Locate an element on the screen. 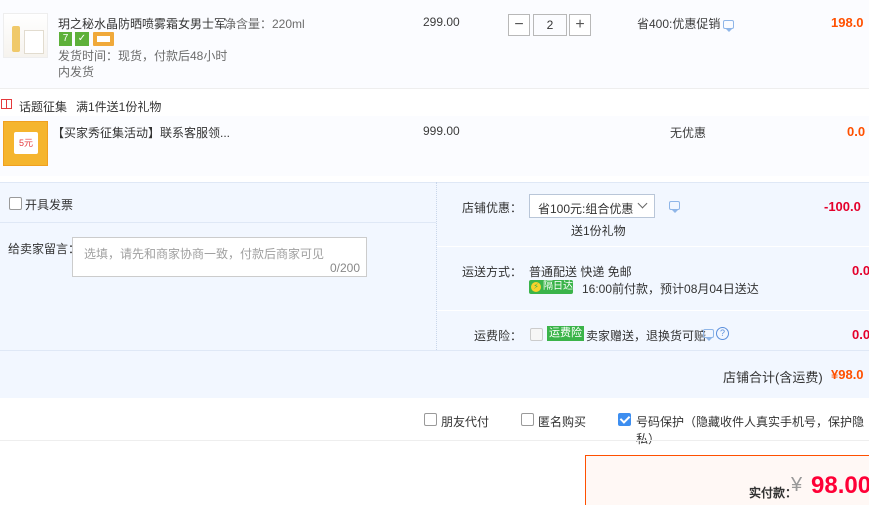  shop-discount-value: 省100元:组合优惠 is located at coordinates (586, 209).